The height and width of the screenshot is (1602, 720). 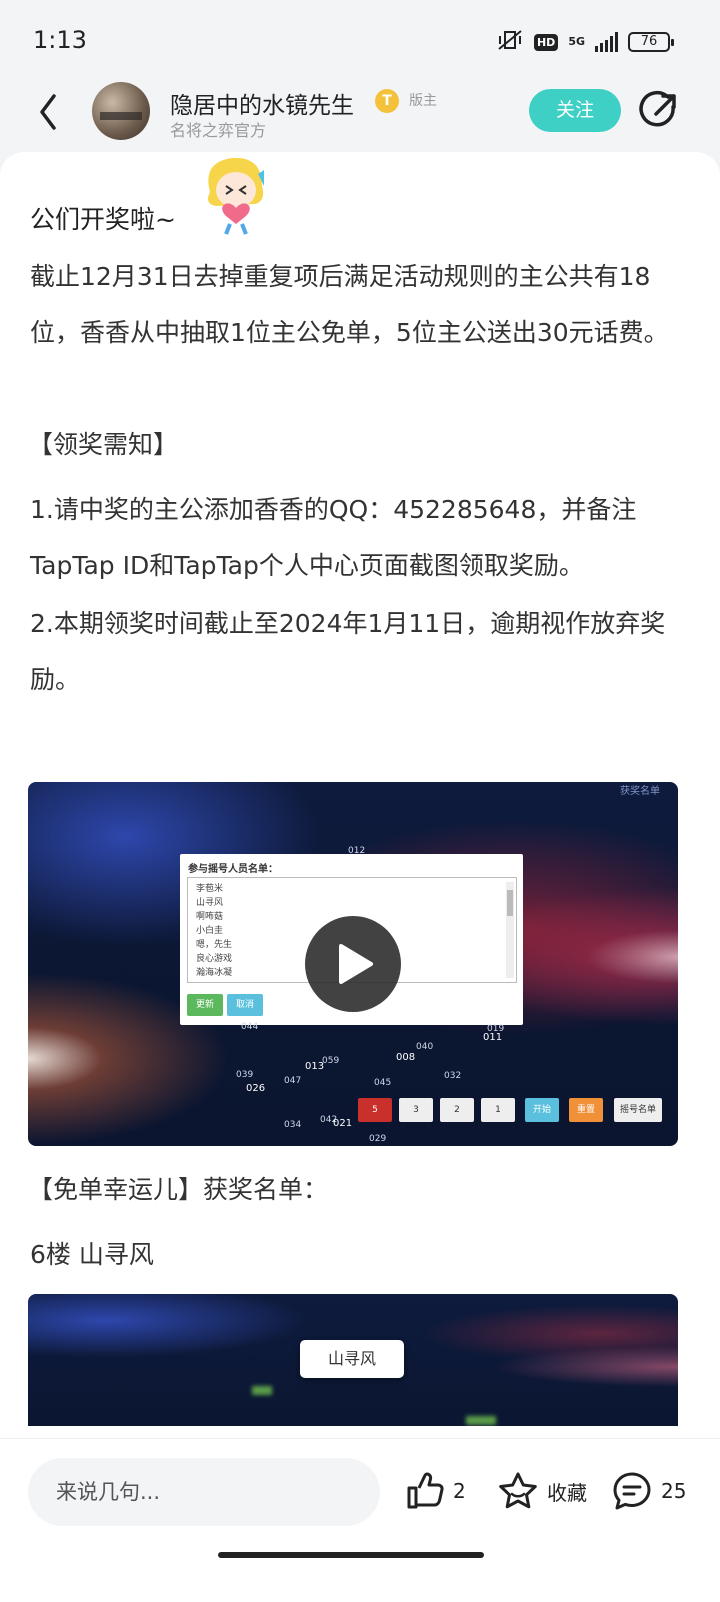 I want to click on post-header: 隐居中的水镜先生 T 版主 名将之弈官方 关注, so click(x=360, y=117).